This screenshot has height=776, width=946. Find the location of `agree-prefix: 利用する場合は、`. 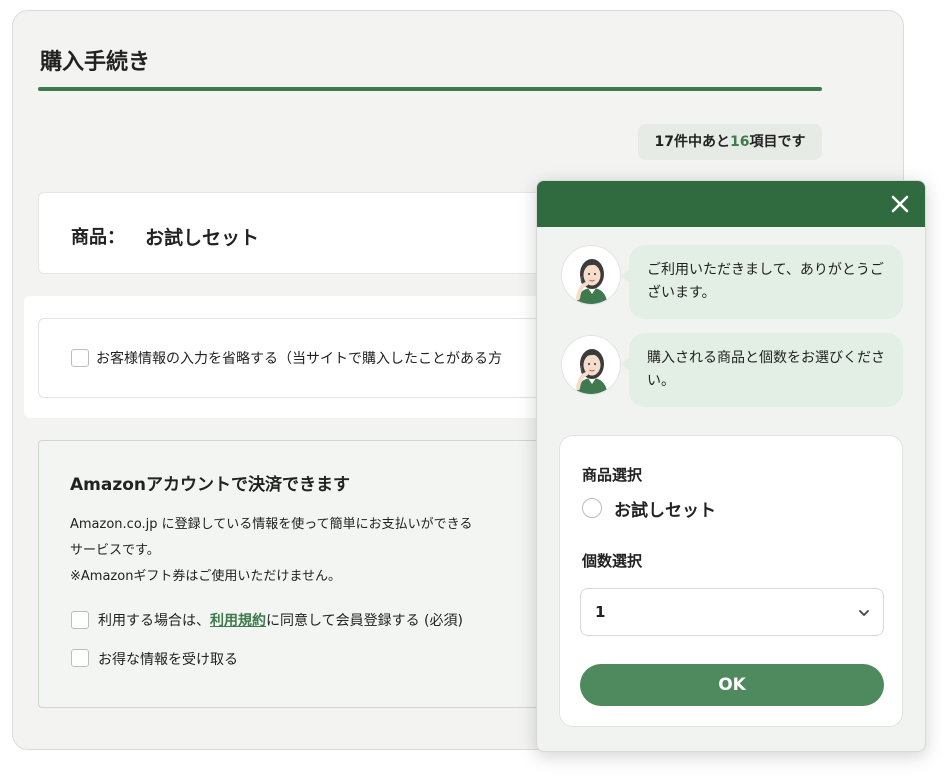

agree-prefix: 利用する場合は、 is located at coordinates (154, 621).